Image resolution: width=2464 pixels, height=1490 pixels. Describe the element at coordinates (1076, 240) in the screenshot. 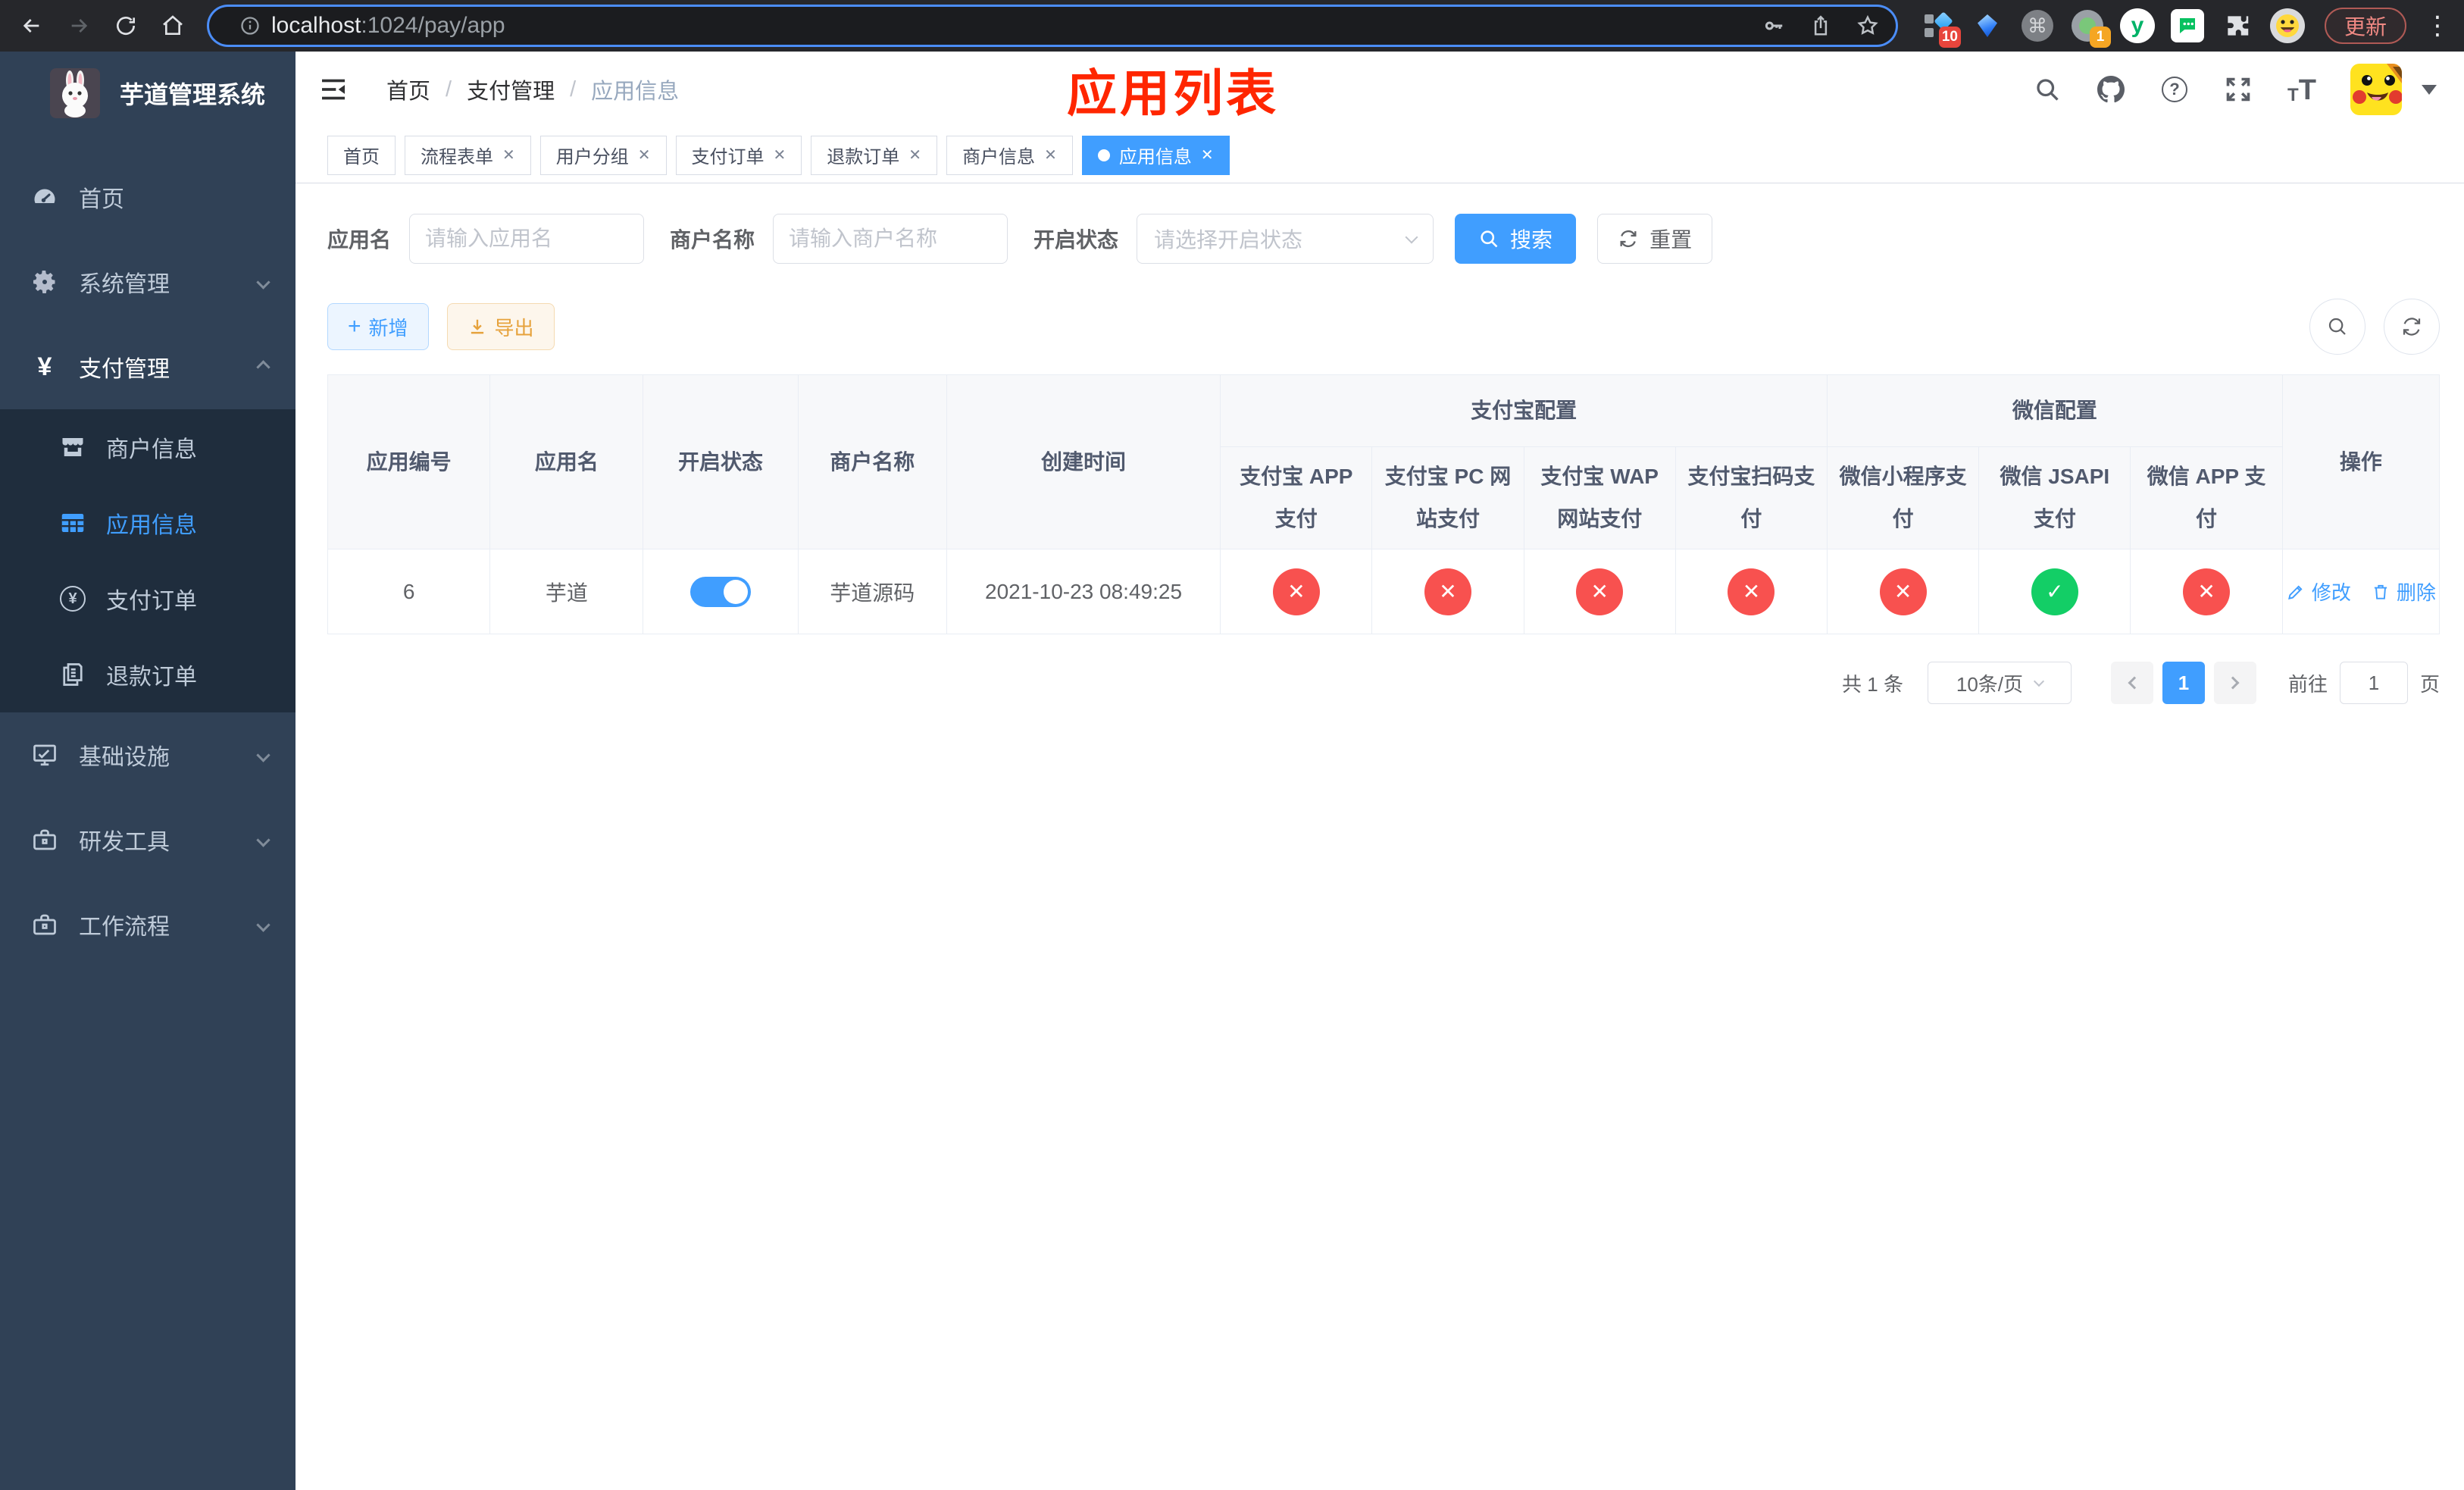

I see `status-label: 开启状态` at that location.